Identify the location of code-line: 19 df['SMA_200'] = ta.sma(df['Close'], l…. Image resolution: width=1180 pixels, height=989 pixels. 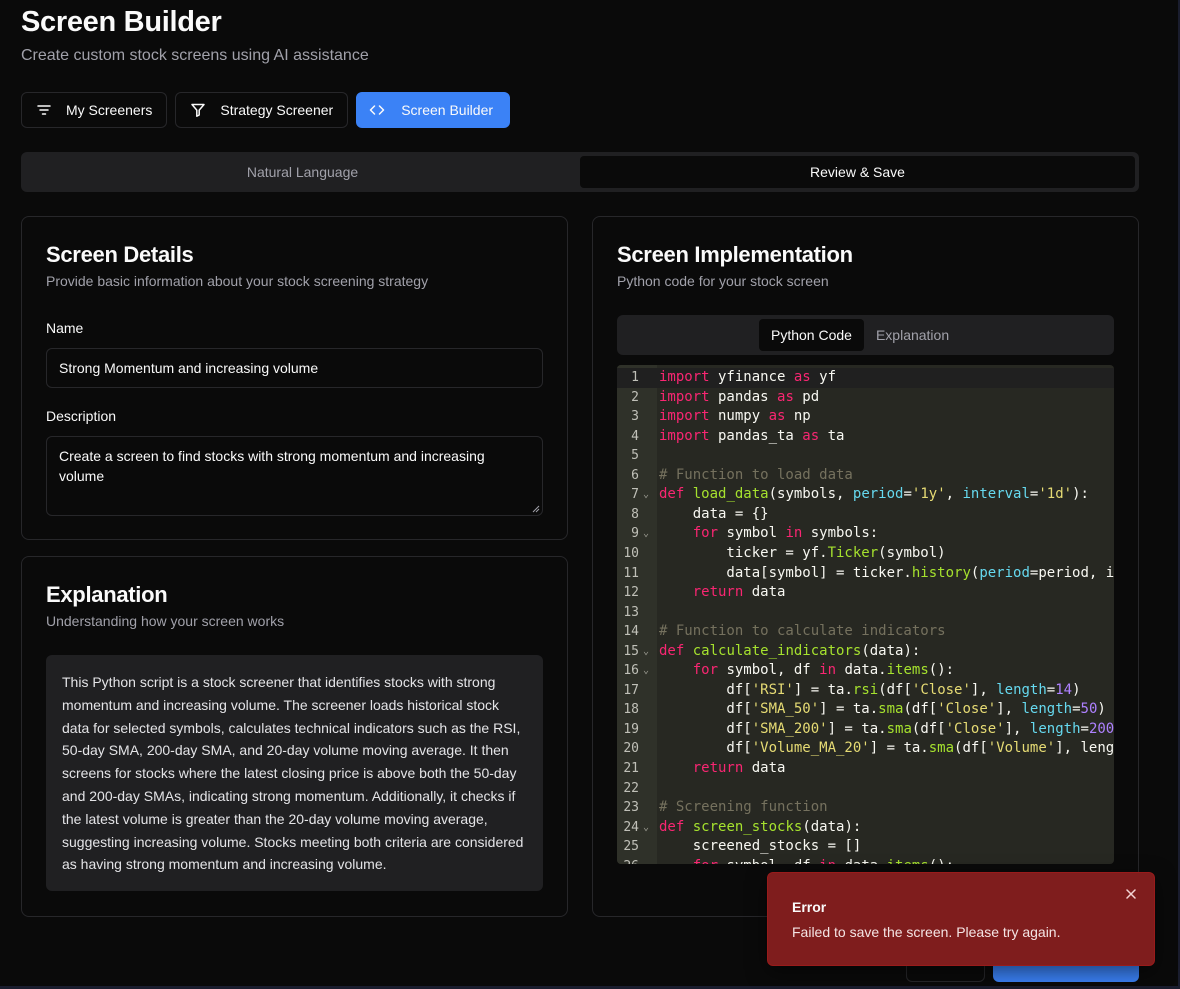
(865, 730).